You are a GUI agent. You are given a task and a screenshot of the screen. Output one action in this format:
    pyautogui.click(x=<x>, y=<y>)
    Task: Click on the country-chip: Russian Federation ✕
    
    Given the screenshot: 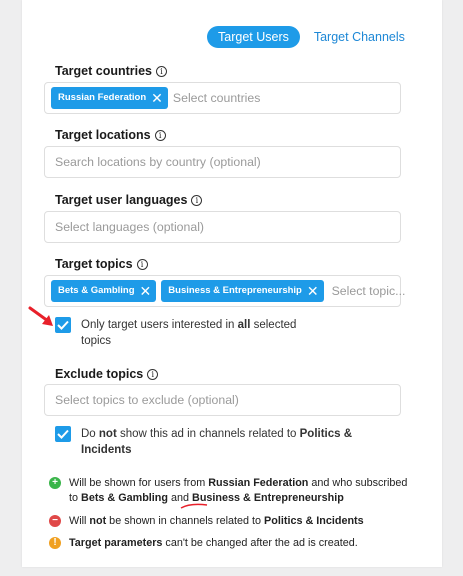 What is the action you would take?
    pyautogui.click(x=109, y=98)
    